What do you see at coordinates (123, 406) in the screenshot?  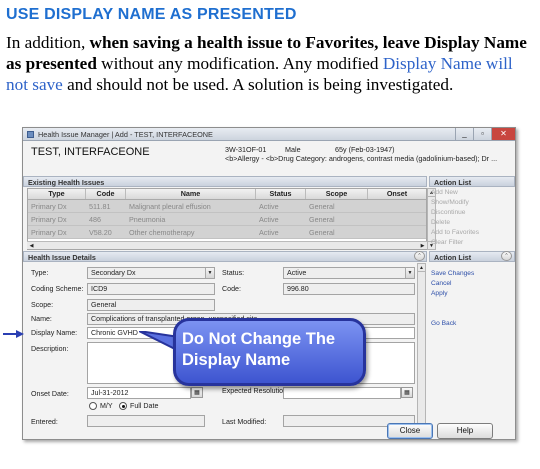 I see `full-date-radio` at bounding box center [123, 406].